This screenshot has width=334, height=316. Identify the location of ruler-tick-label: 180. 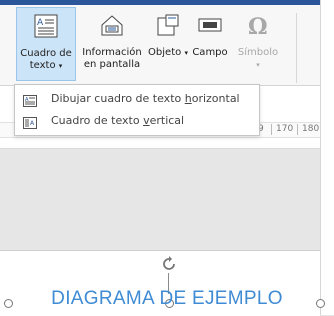
(311, 129).